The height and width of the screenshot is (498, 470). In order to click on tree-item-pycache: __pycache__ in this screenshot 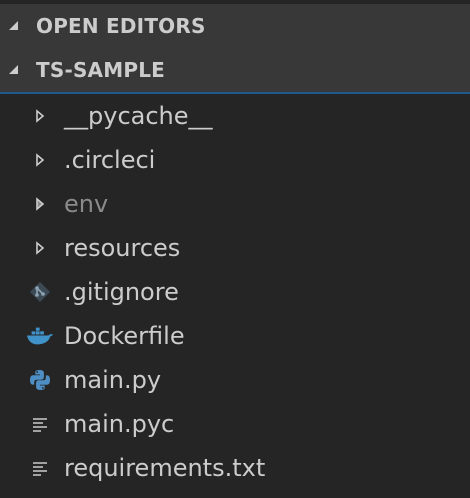, I will do `click(235, 116)`.